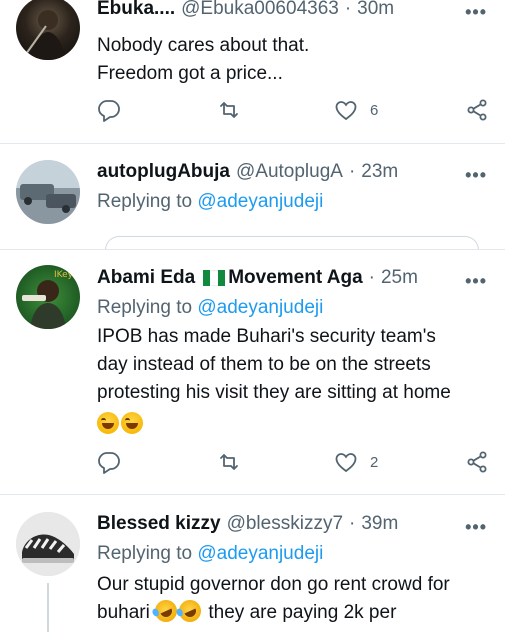  What do you see at coordinates (146, 278) in the screenshot?
I see `display-name: Abami Eda` at bounding box center [146, 278].